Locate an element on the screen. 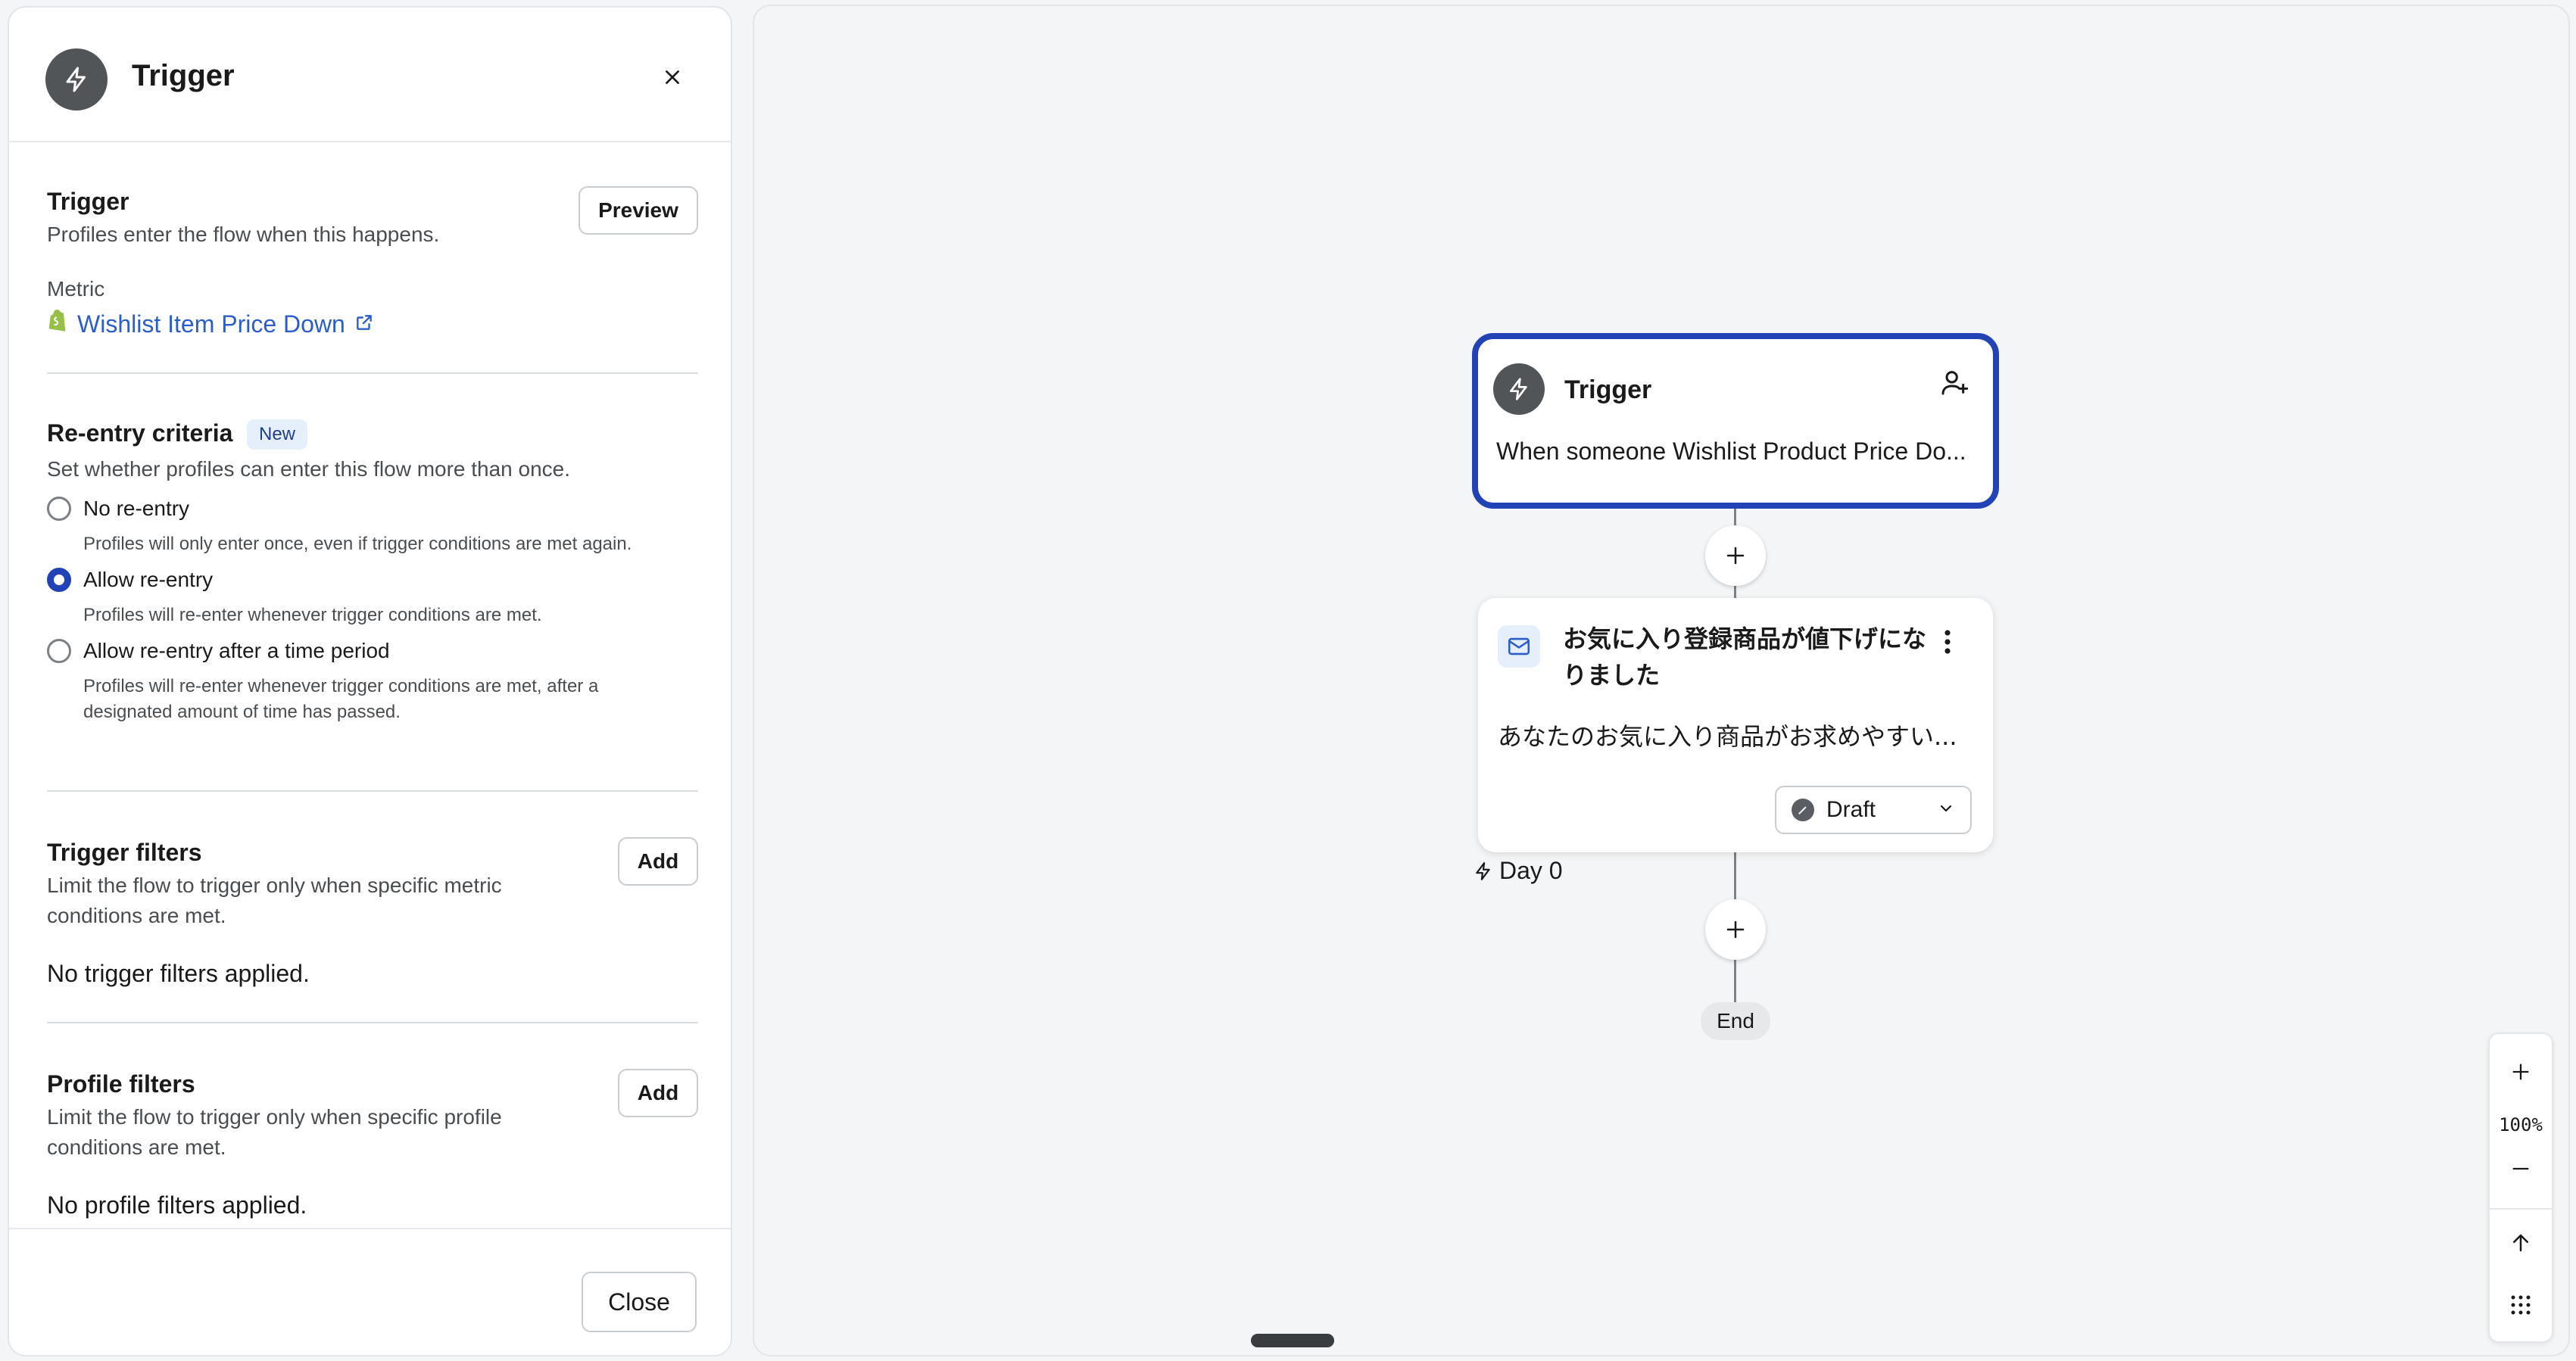 The image size is (2576, 1361). grid-icon is located at coordinates (2521, 1305).